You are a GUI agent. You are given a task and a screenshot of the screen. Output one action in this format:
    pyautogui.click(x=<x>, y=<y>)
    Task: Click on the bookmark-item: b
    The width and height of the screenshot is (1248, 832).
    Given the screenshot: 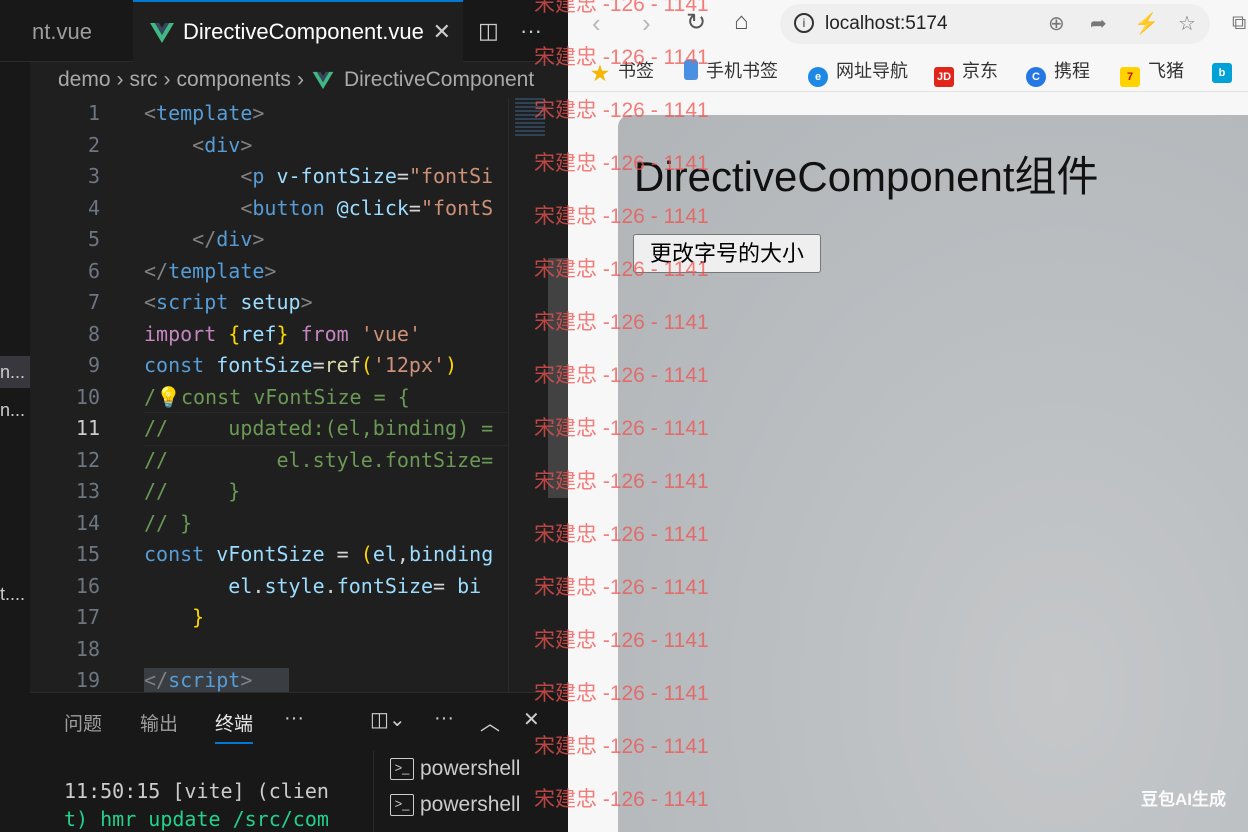 What is the action you would take?
    pyautogui.click(x=1226, y=70)
    